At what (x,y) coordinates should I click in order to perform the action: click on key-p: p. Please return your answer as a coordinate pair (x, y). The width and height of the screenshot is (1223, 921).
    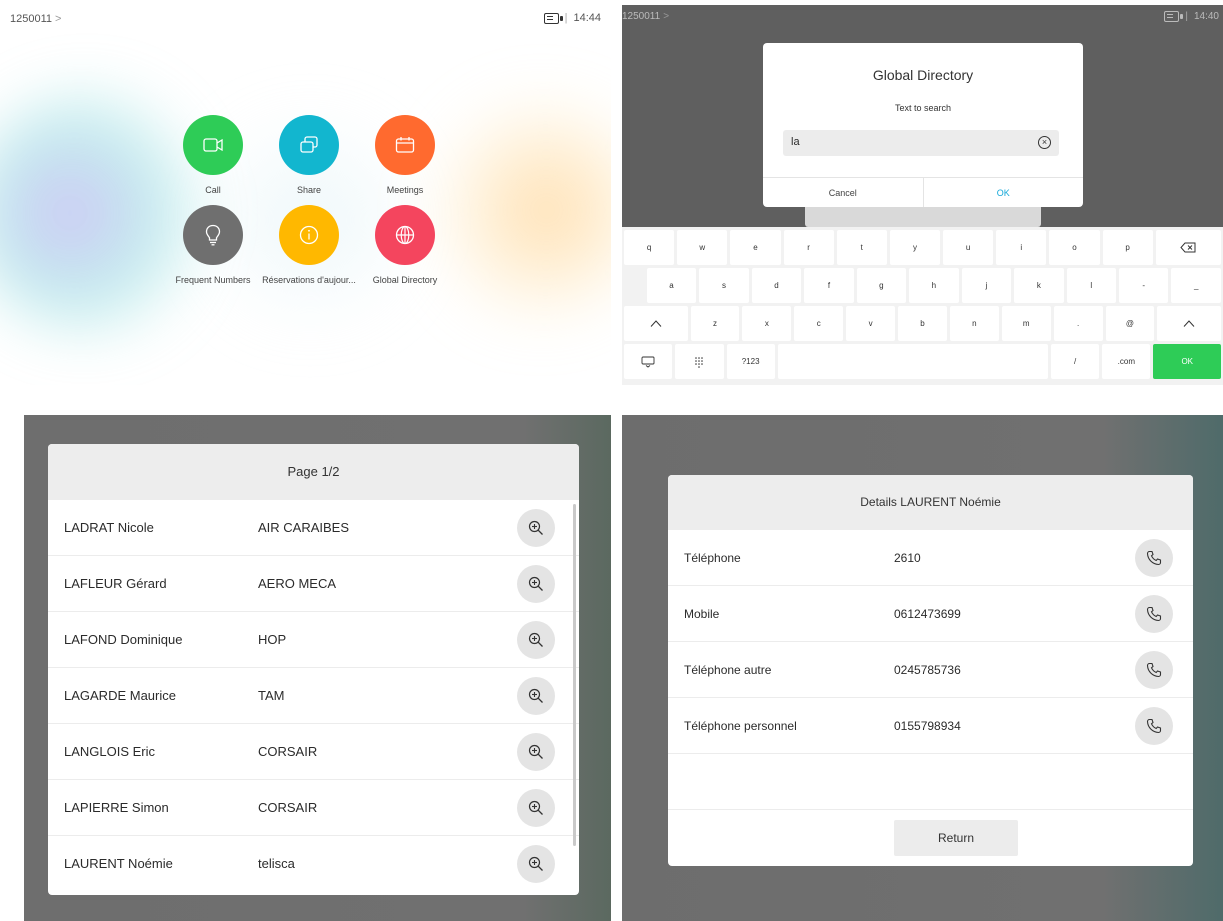
    Looking at the image, I should click on (1127, 247).